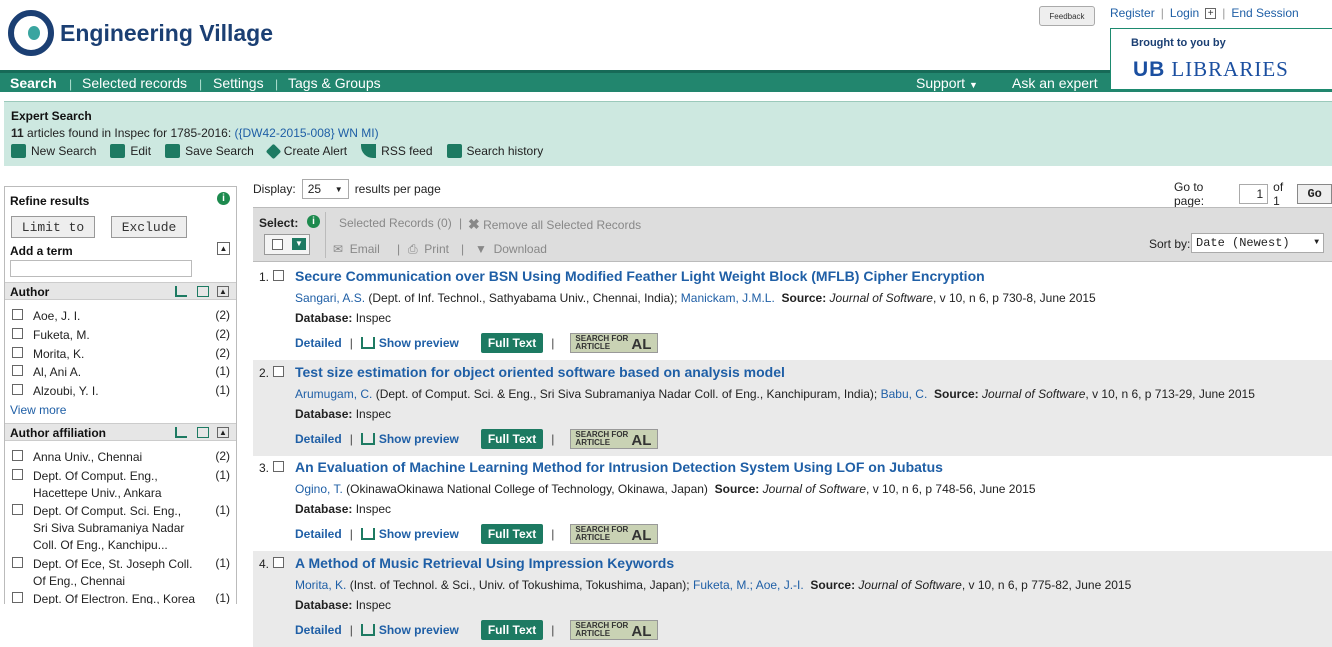 This screenshot has width=1332, height=647. Describe the element at coordinates (319, 489) in the screenshot. I see `author-link: Ogino, T.` at that location.